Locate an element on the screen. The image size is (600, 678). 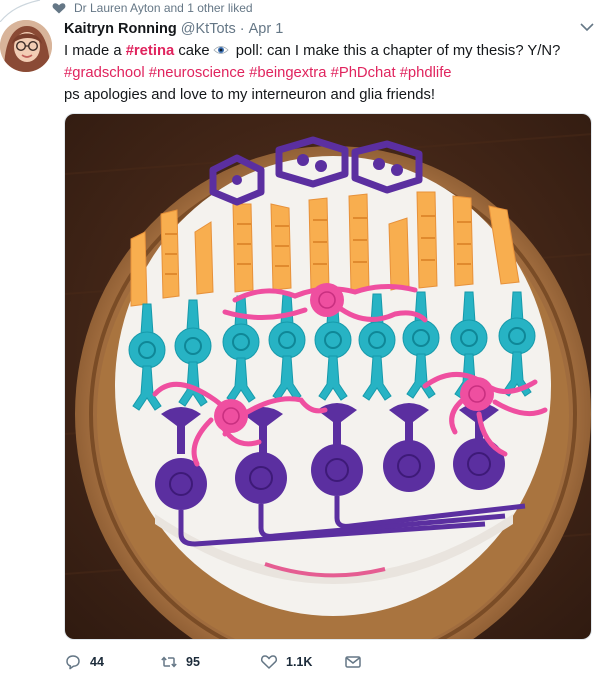
like-icon is located at coordinates (269, 662).